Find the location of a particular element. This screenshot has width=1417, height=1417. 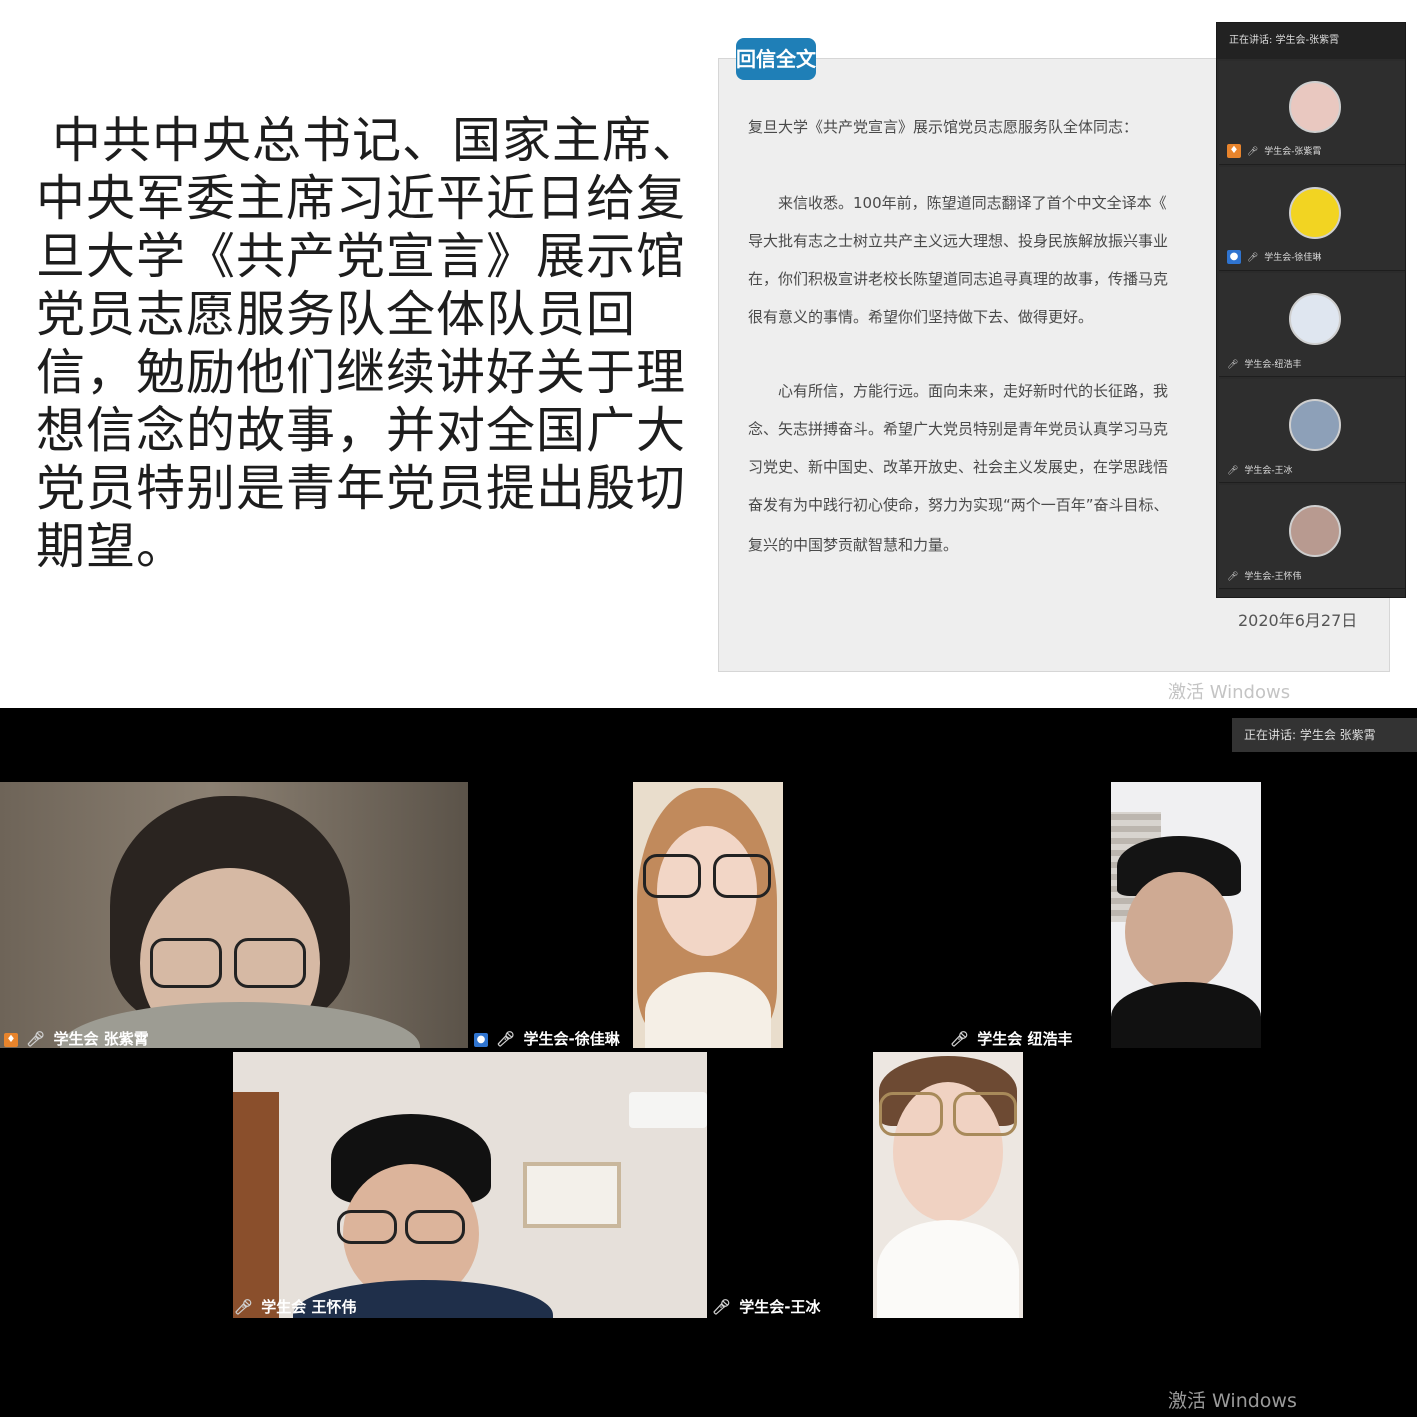

letter-date: 2020年6月27日 is located at coordinates (1298, 620).